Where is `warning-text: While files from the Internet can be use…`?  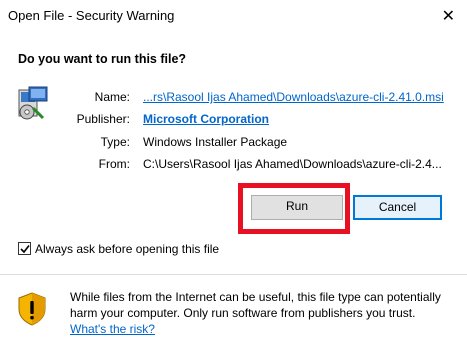 warning-text: While files from the Internet can be use… is located at coordinates (255, 305).